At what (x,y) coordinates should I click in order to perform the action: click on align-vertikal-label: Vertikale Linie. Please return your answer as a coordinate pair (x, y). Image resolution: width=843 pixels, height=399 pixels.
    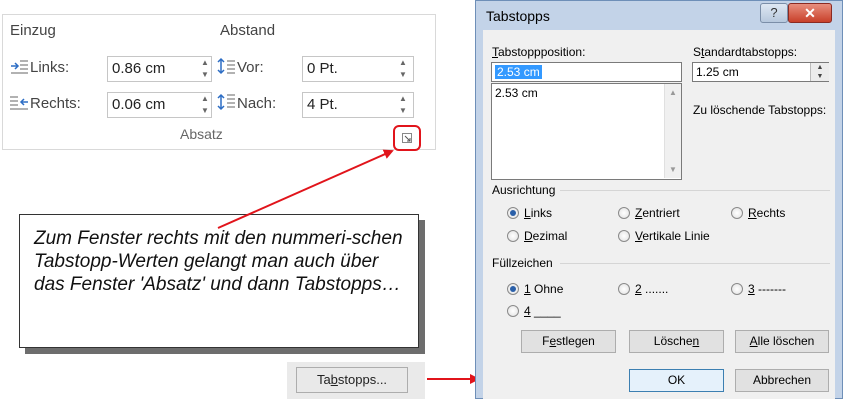
    Looking at the image, I should click on (672, 236).